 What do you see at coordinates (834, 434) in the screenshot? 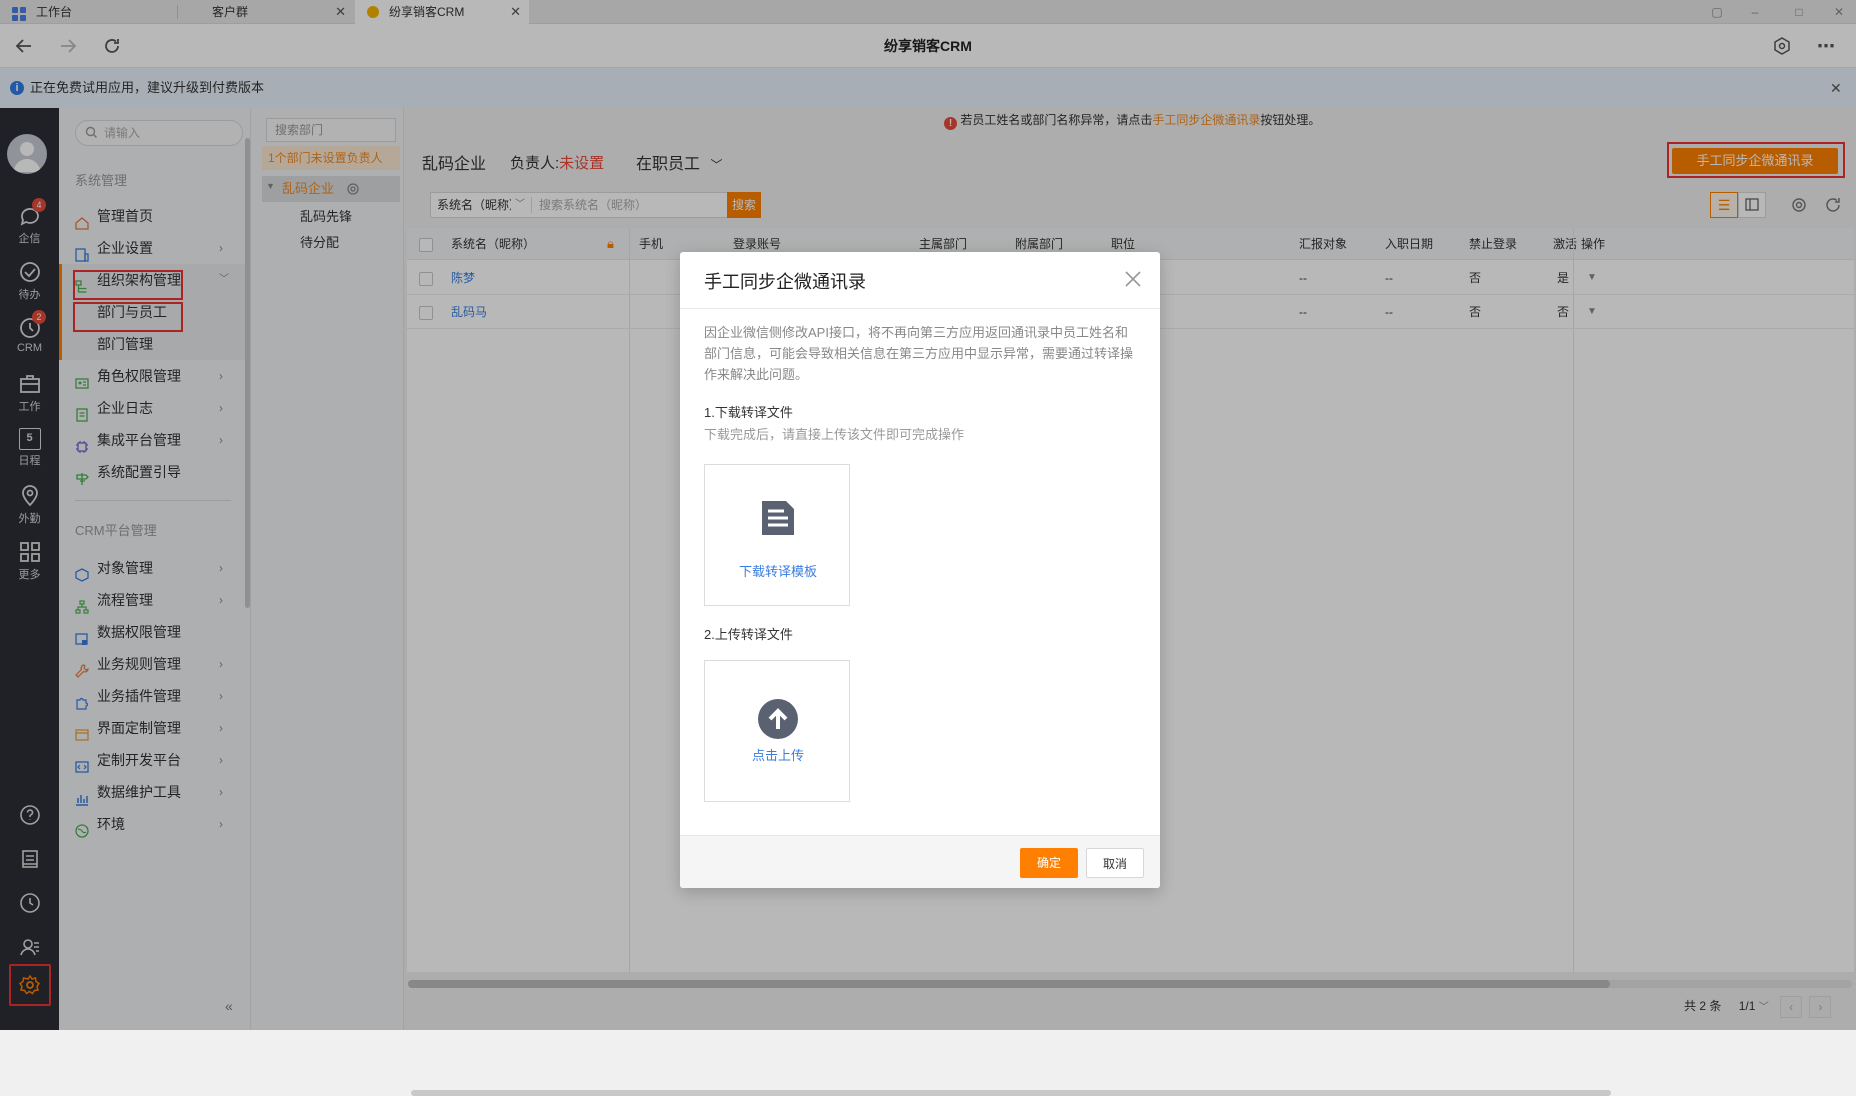
I see `step1-hint: 下载完成后，请直接上传该文件即可完成操作` at bounding box center [834, 434].